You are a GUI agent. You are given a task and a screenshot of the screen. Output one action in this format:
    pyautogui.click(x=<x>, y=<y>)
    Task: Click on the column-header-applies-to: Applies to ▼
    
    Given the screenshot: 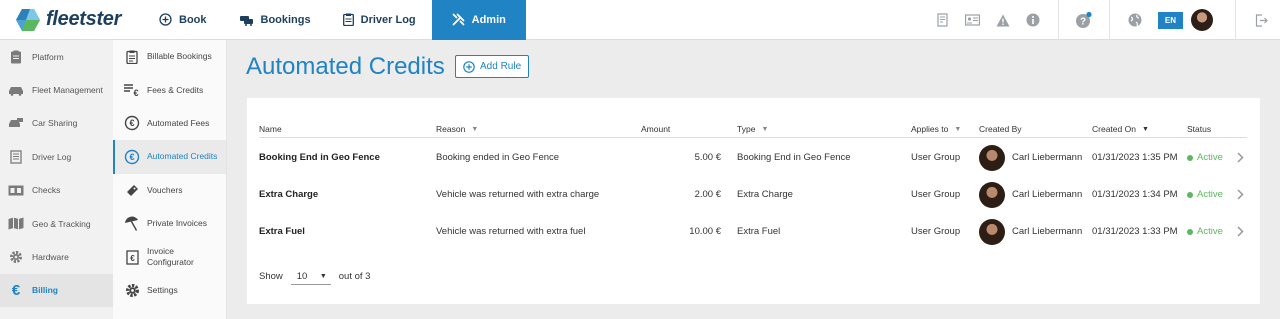 What is the action you would take?
    pyautogui.click(x=936, y=129)
    